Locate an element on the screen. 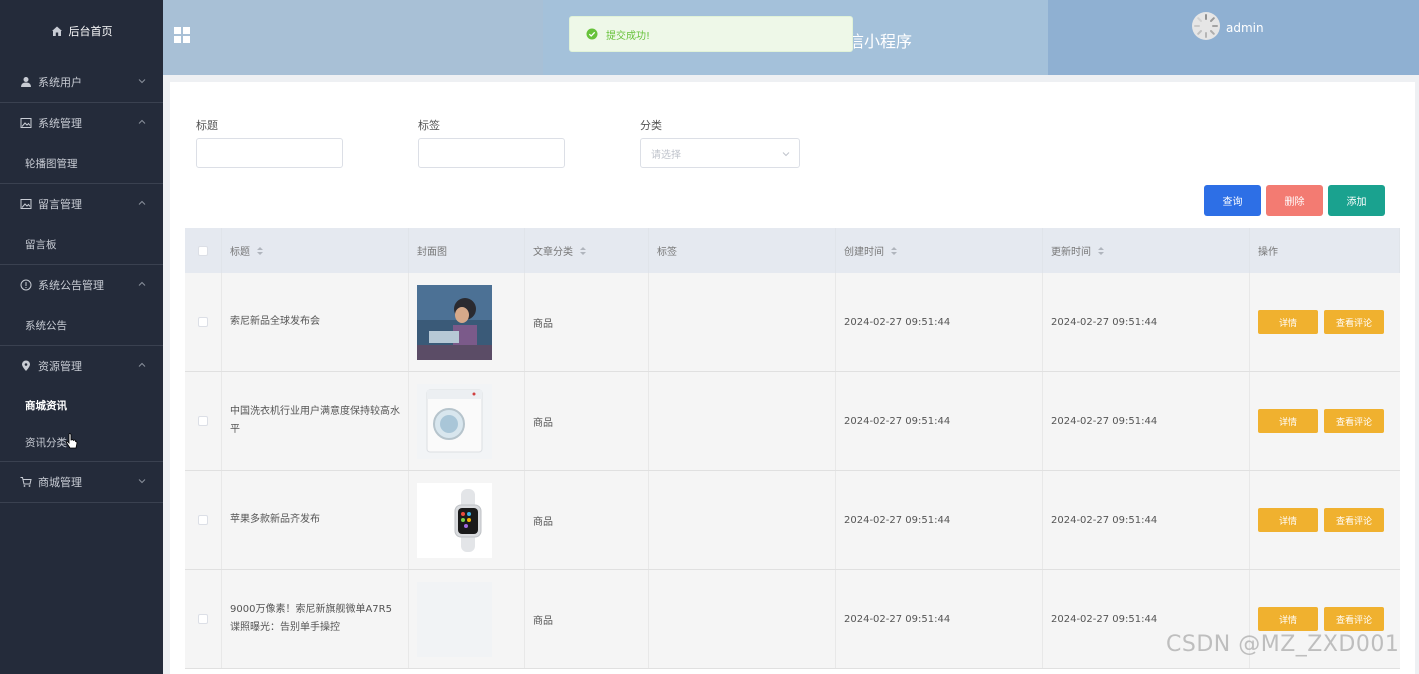 The height and width of the screenshot is (674, 1419). header-left is located at coordinates (353, 37).